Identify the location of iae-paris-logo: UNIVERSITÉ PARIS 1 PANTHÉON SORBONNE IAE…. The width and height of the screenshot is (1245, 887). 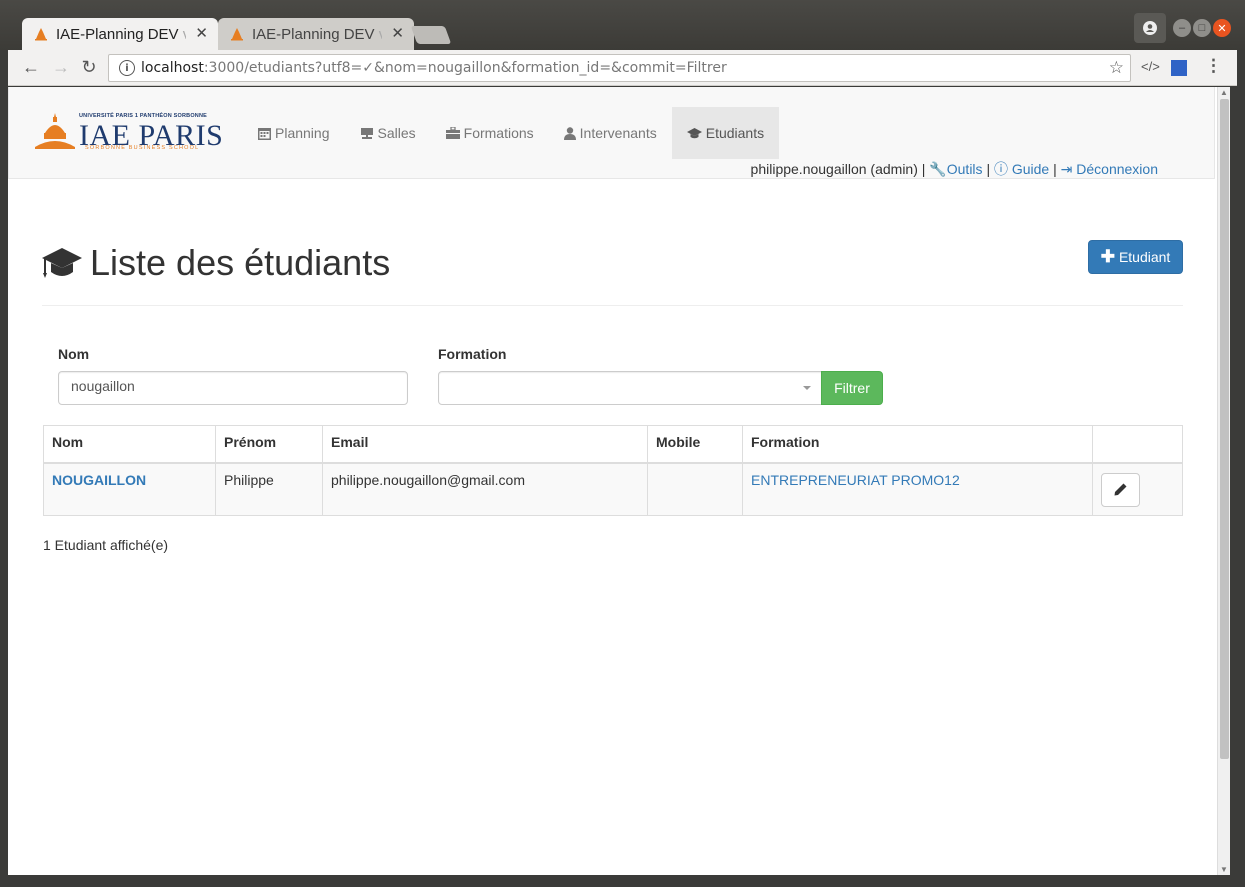
(129, 130).